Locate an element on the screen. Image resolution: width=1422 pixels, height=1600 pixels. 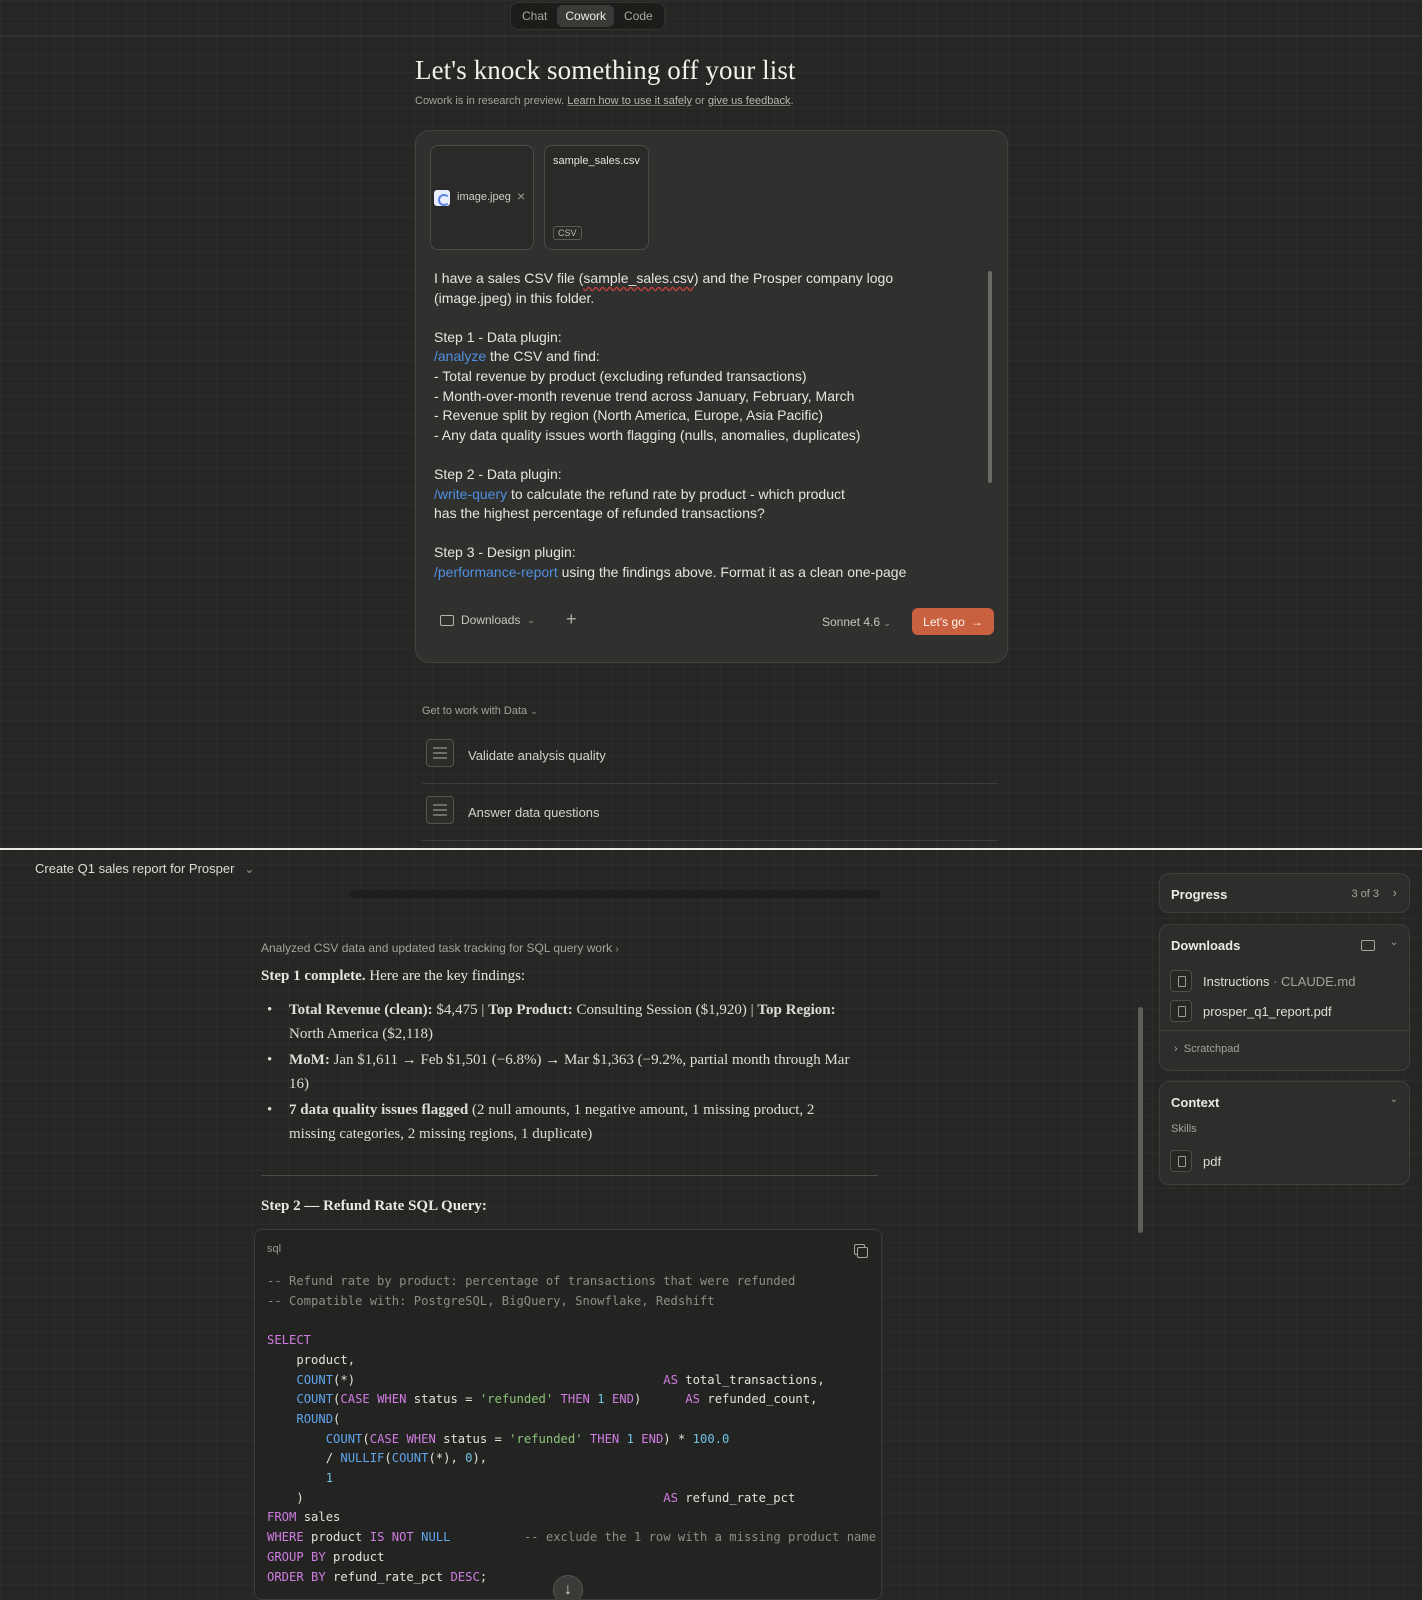
subtitle-or: or is located at coordinates (700, 101).